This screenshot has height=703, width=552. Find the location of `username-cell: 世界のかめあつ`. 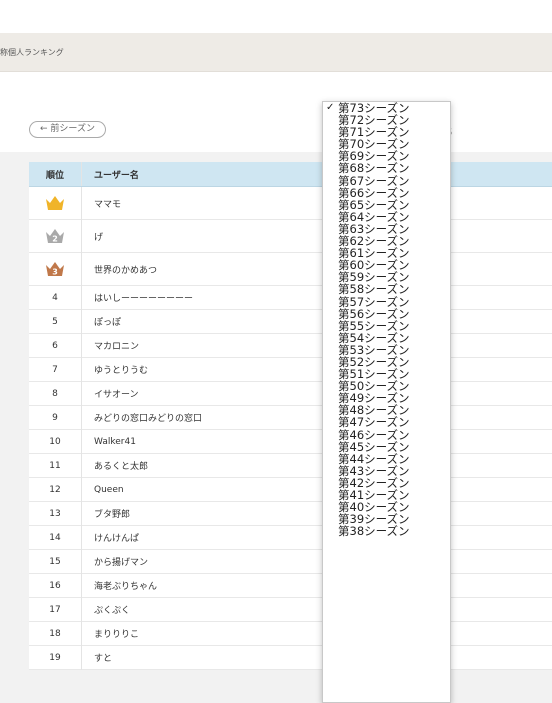

username-cell: 世界のかめあつ is located at coordinates (317, 269).